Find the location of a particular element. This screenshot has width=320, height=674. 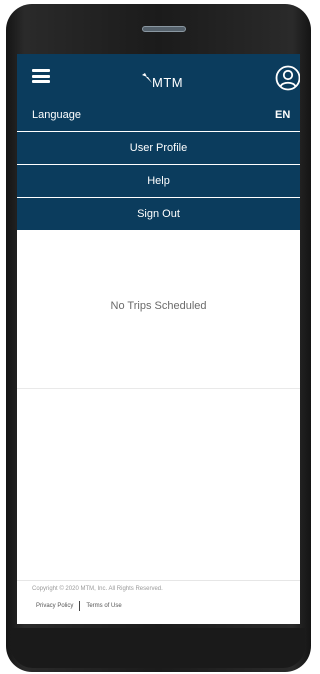

app-header: MTM Language EN is located at coordinates (158, 92).